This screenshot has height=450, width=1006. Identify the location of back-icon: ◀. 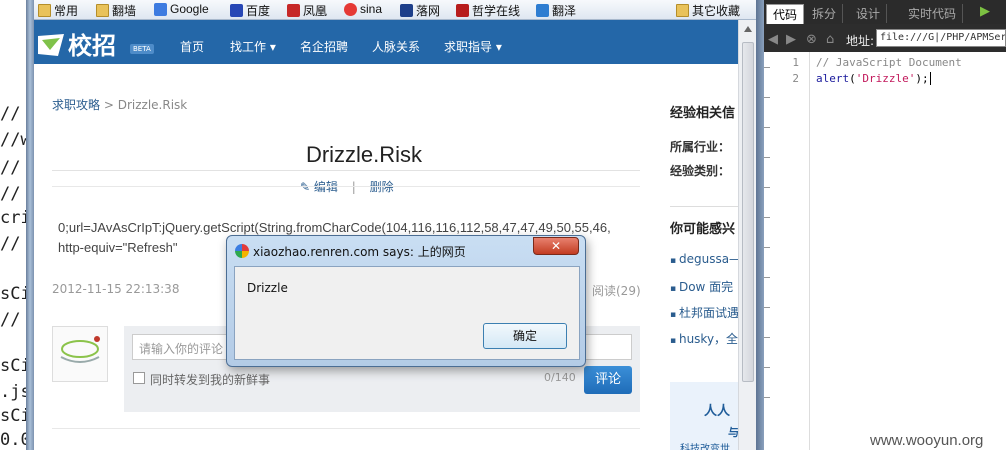
(773, 39).